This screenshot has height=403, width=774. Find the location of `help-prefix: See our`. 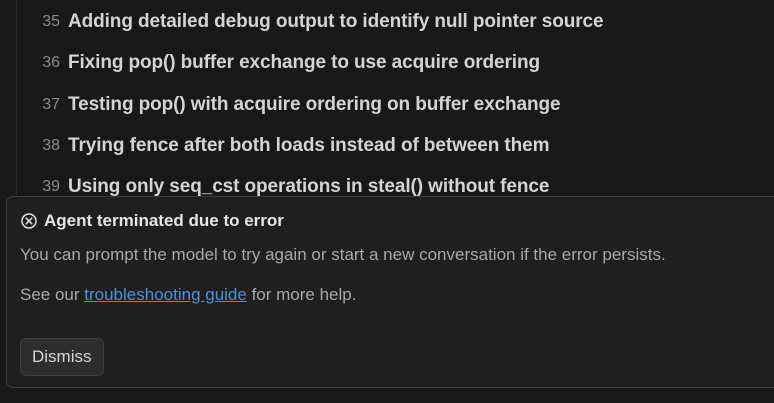

help-prefix: See our is located at coordinates (52, 294).